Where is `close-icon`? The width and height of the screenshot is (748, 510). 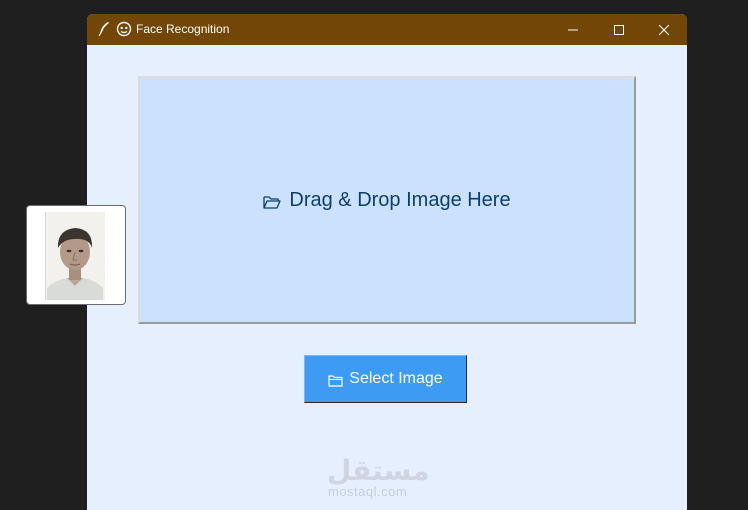
close-icon is located at coordinates (664, 29).